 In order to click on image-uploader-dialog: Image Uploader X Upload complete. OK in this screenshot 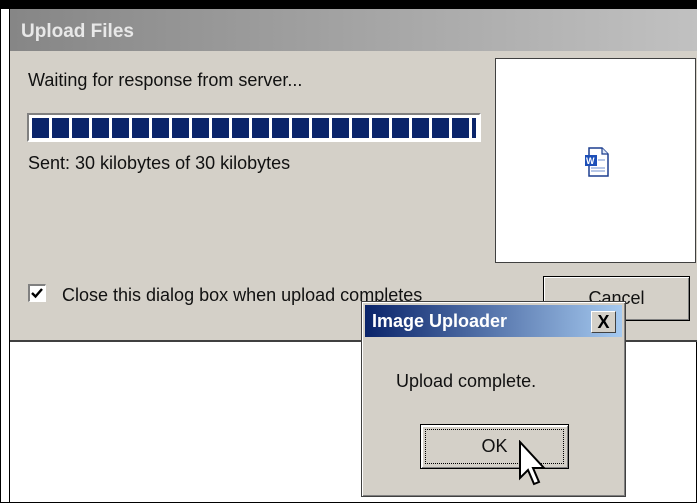, I will do `click(493, 399)`.